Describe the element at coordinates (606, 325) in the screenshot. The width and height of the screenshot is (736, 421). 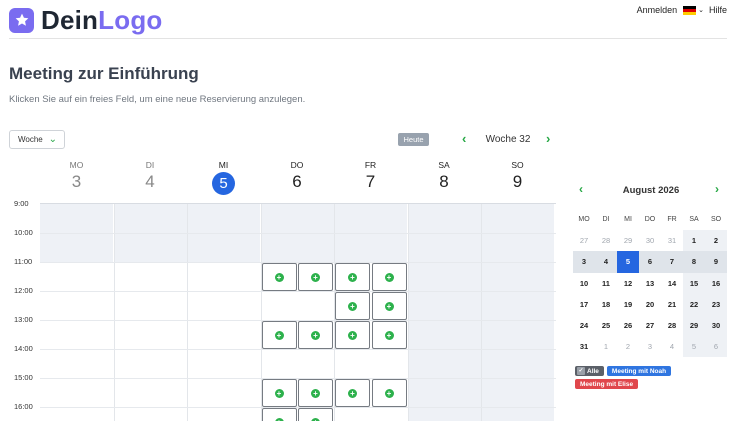
I see `mini-calendar-day: 25` at that location.